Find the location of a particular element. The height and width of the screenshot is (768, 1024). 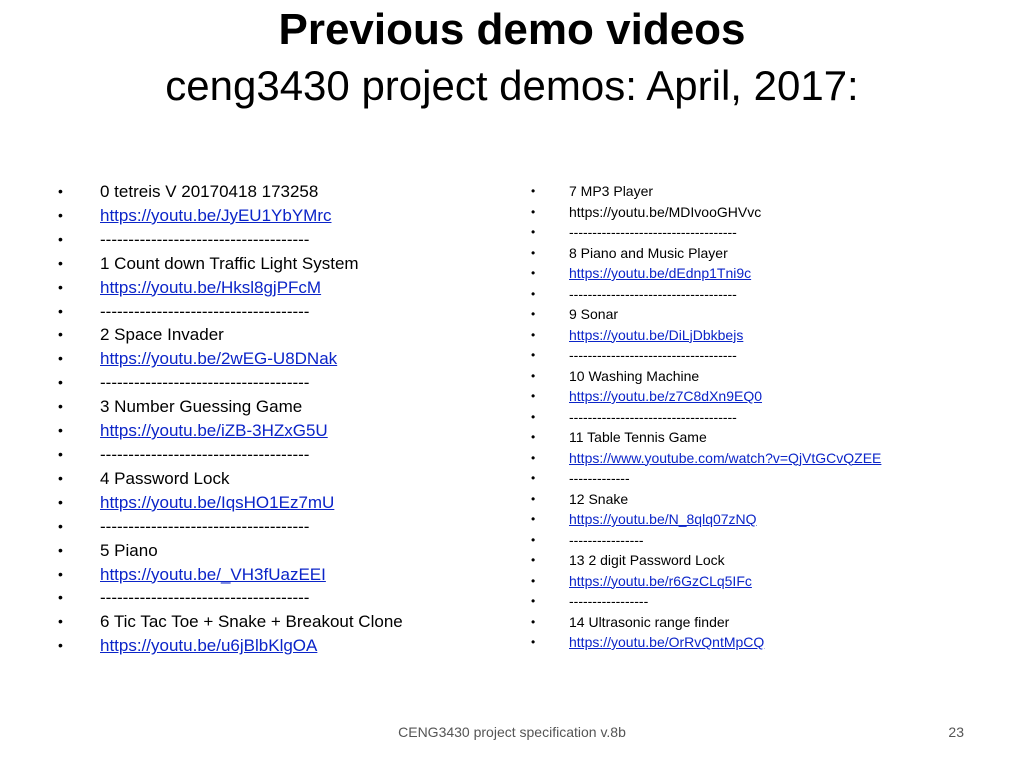

list-item: • 1 Count down Traffic Light System is located at coordinates (278, 264).